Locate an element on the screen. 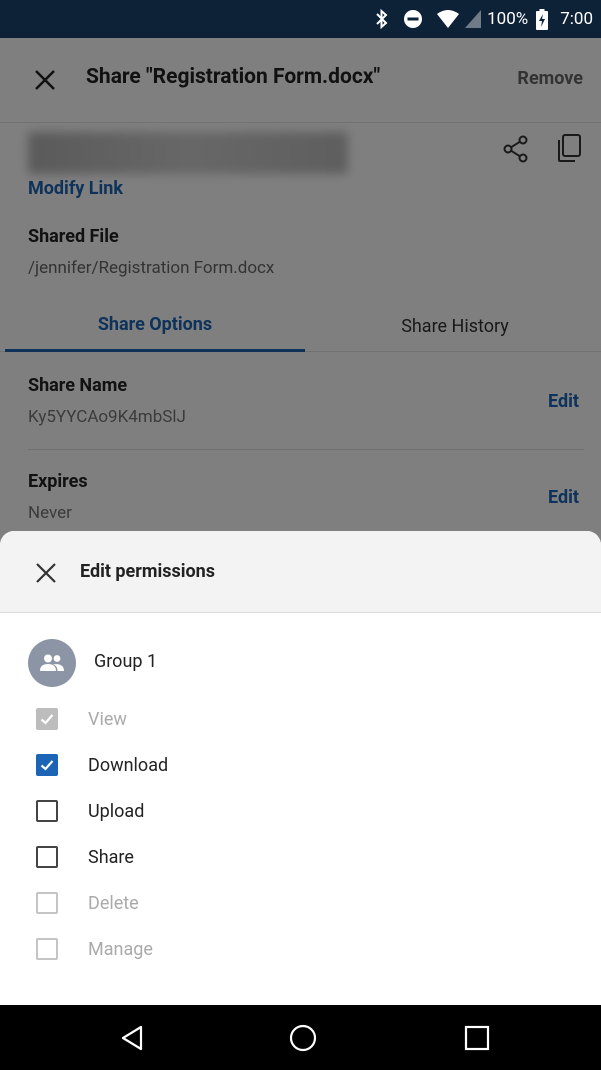 This screenshot has height=1070, width=601. permission-view: View is located at coordinates (81, 719).